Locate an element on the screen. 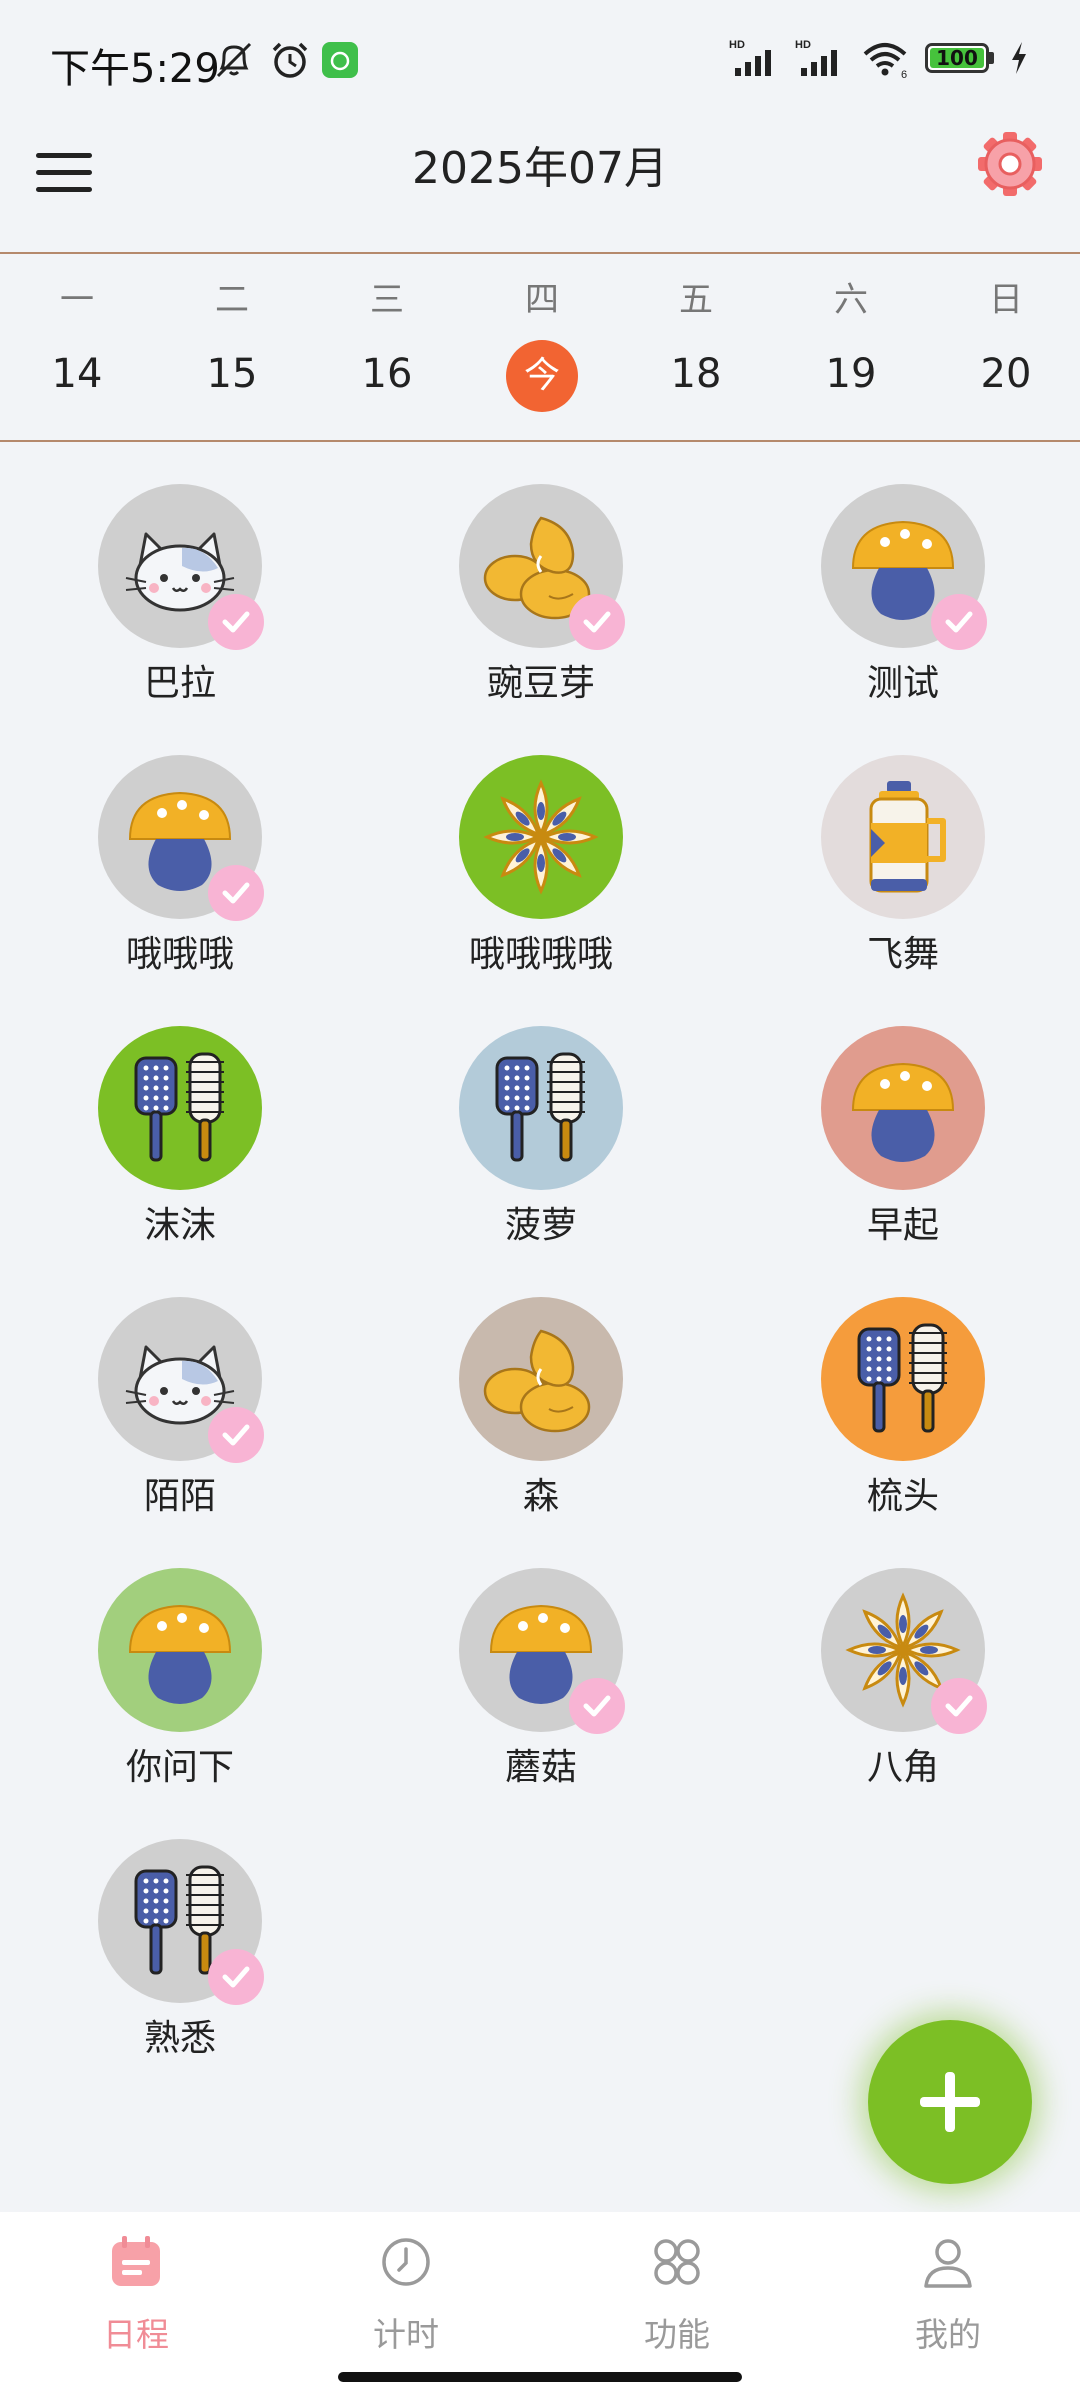  habit-item: 飞舞 is located at coordinates (903, 866).